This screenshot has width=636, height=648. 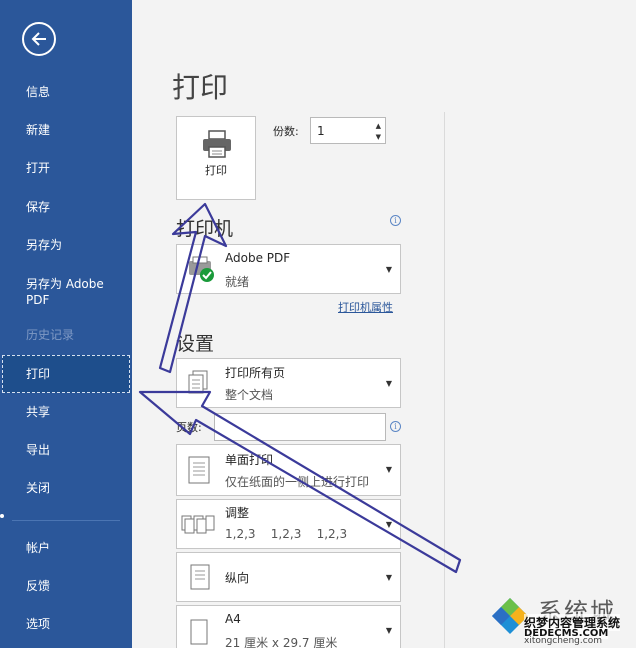 What do you see at coordinates (288, 577) in the screenshot?
I see `orientation-dropdown: 纵向 ▼` at bounding box center [288, 577].